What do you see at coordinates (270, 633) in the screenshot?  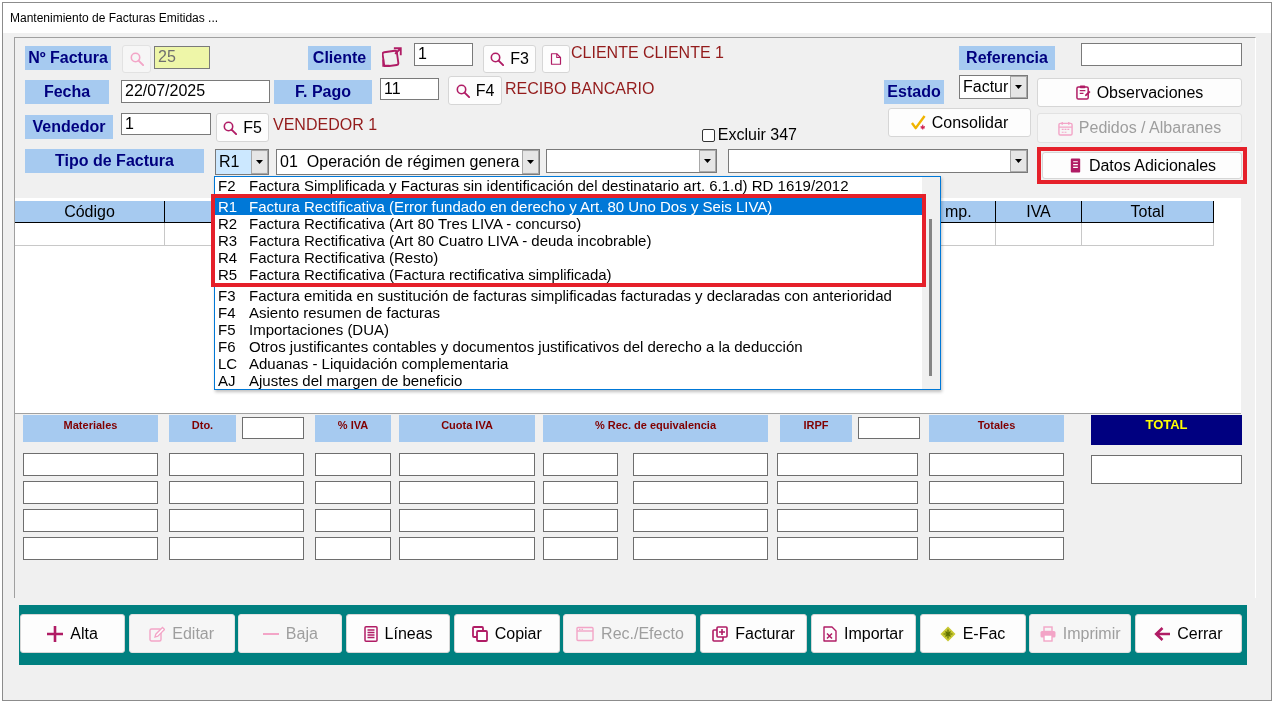 I see `minus-icon` at bounding box center [270, 633].